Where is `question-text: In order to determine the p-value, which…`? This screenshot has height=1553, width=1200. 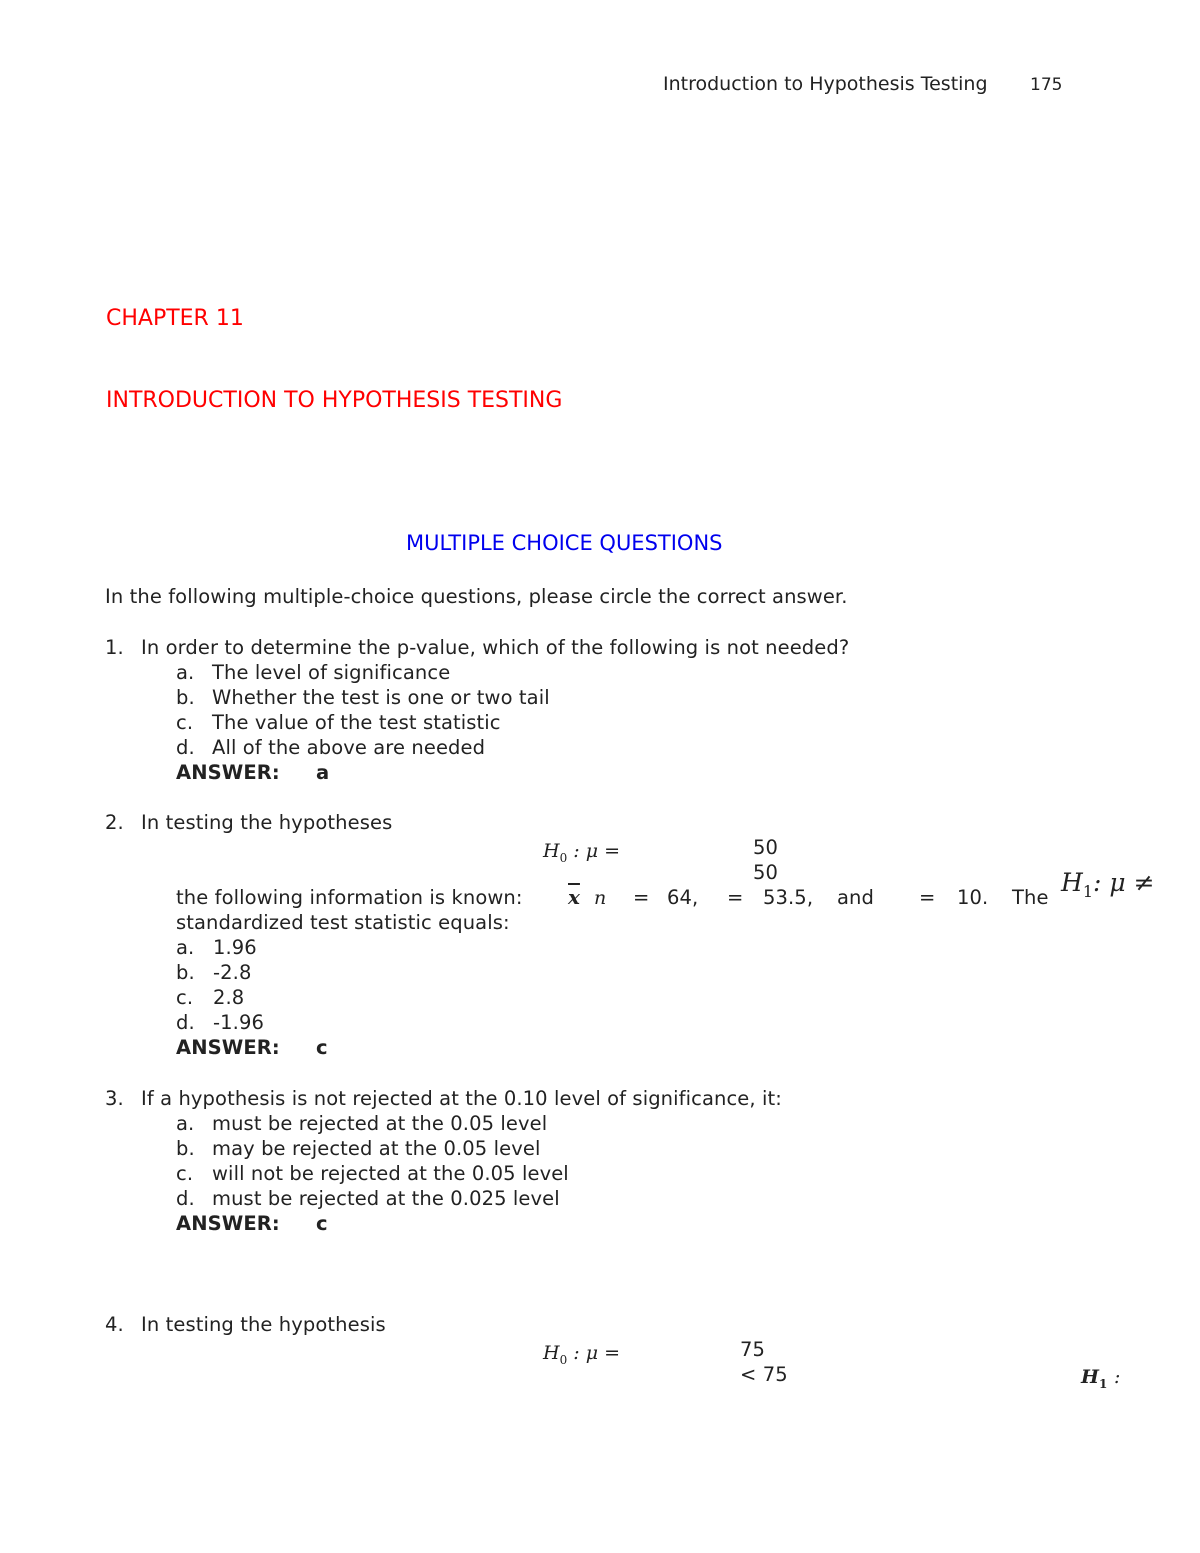 question-text: In order to determine the p-value, which… is located at coordinates (495, 647).